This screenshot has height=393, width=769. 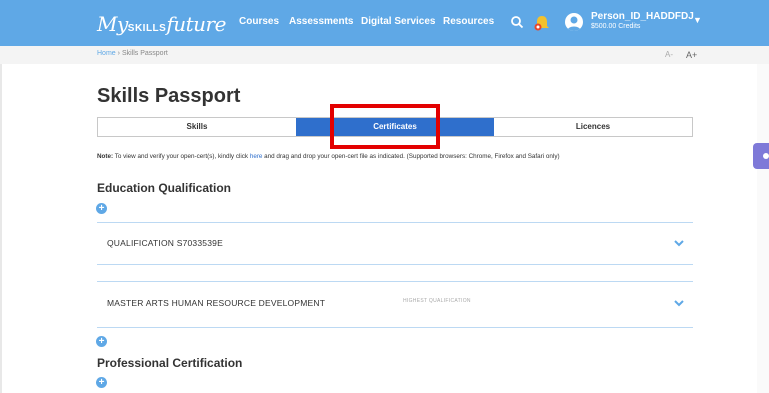 I want to click on page-title: Skills Passport, so click(x=169, y=96).